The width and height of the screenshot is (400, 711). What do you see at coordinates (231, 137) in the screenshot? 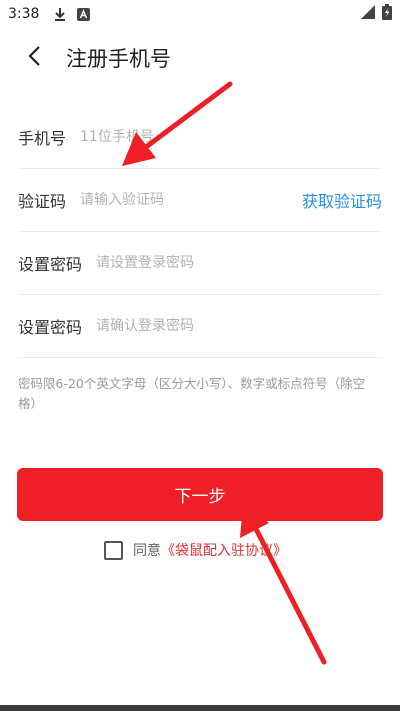
I see `phone-input` at bounding box center [231, 137].